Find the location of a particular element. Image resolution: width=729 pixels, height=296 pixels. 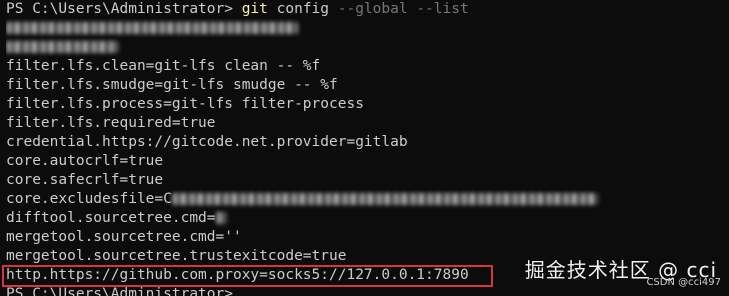

config-line: core.excludesfile=C is located at coordinates (366, 199).